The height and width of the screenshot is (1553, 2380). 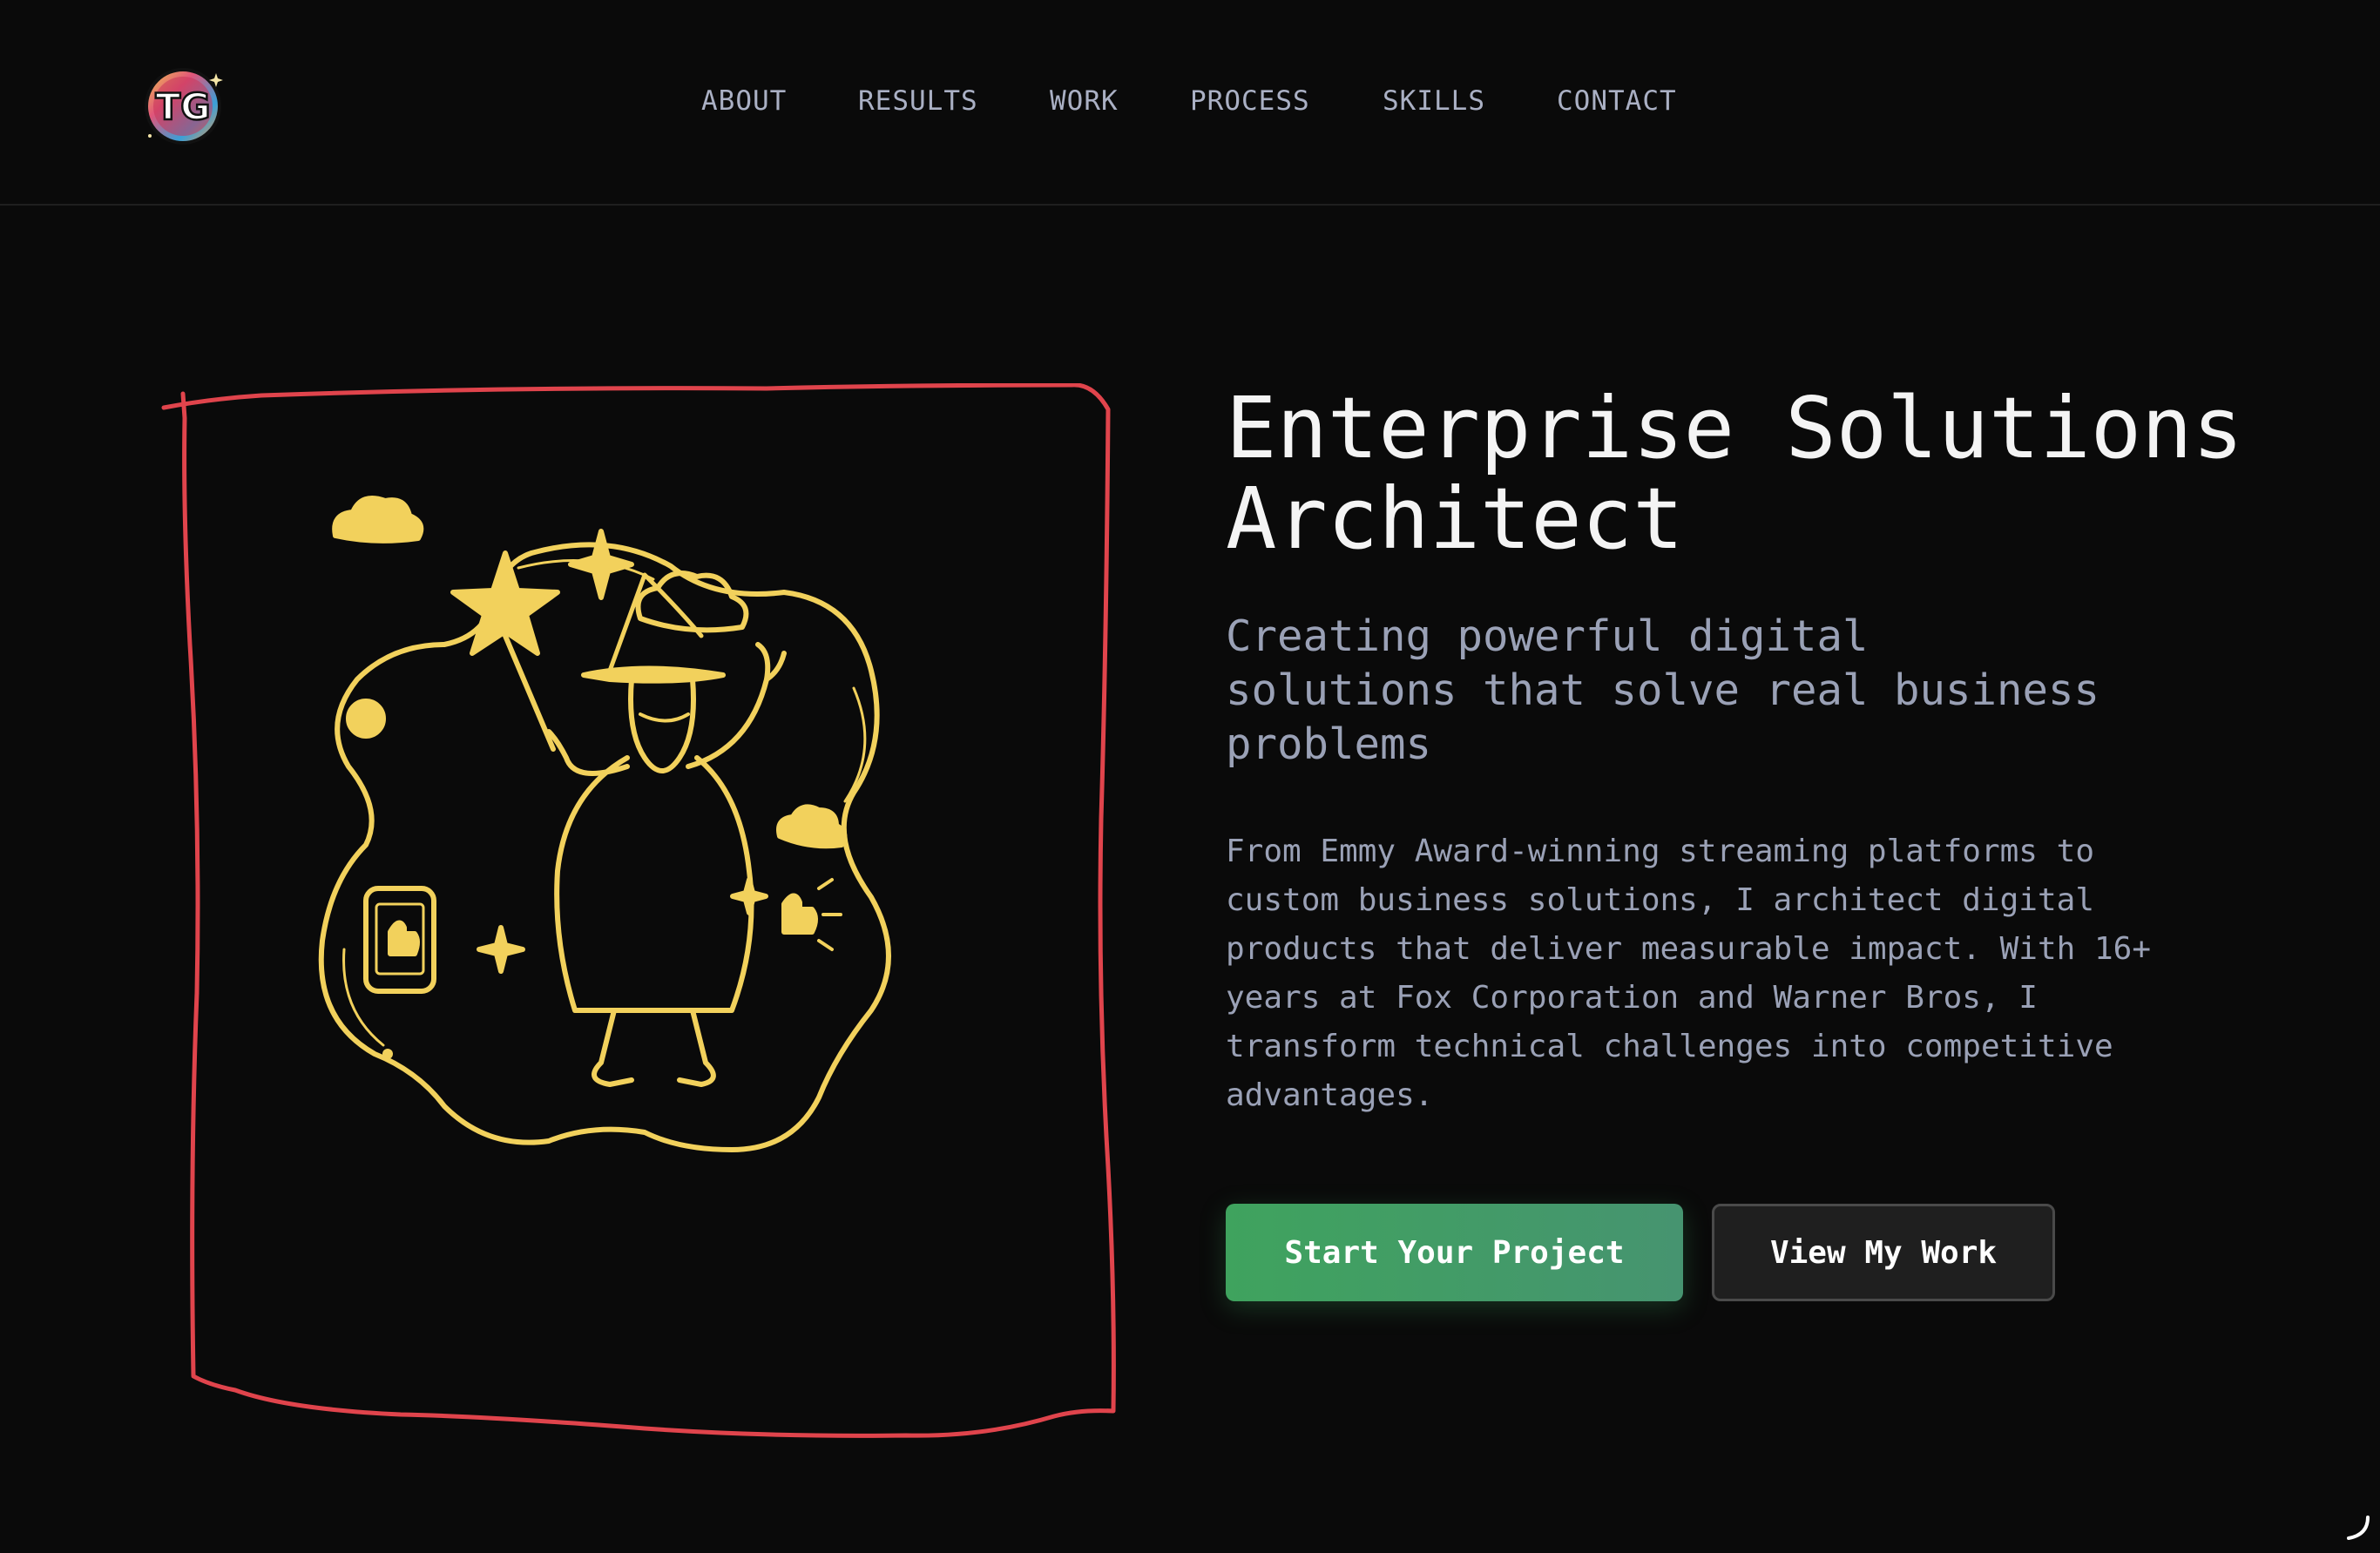 I want to click on hero-title: Enterprise Solutions Architect, so click(x=1734, y=473).